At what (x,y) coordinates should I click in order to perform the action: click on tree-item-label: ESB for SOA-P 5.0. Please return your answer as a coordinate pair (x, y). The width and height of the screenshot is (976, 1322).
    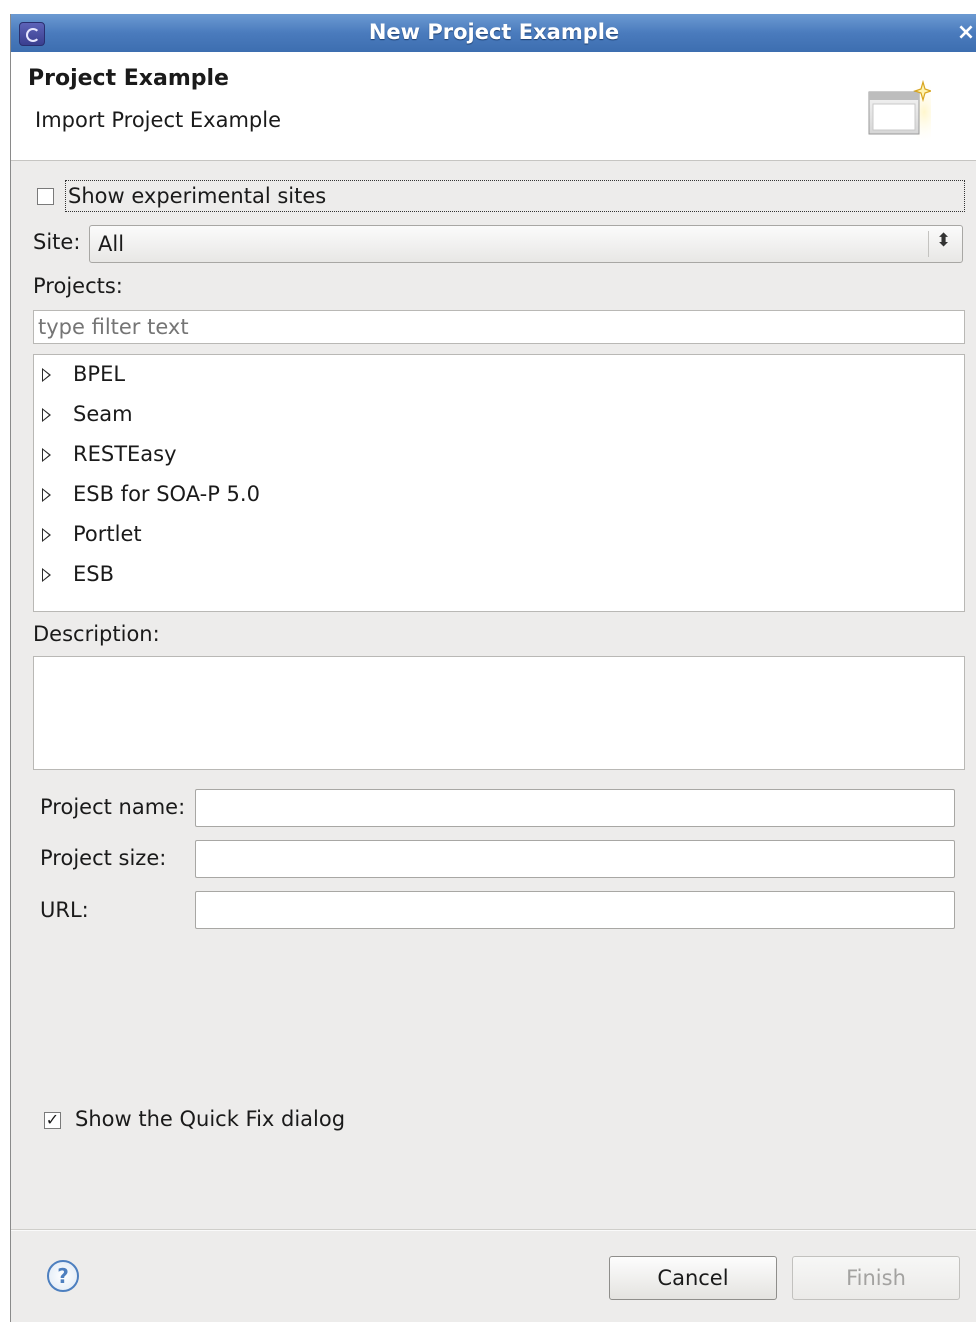
    Looking at the image, I should click on (166, 494).